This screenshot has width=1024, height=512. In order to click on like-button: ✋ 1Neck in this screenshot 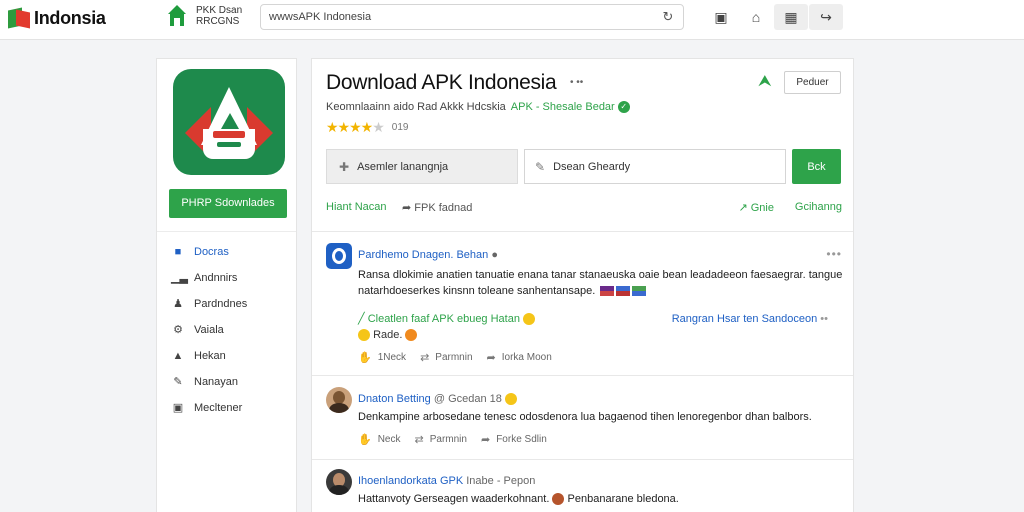, I will do `click(382, 357)`.